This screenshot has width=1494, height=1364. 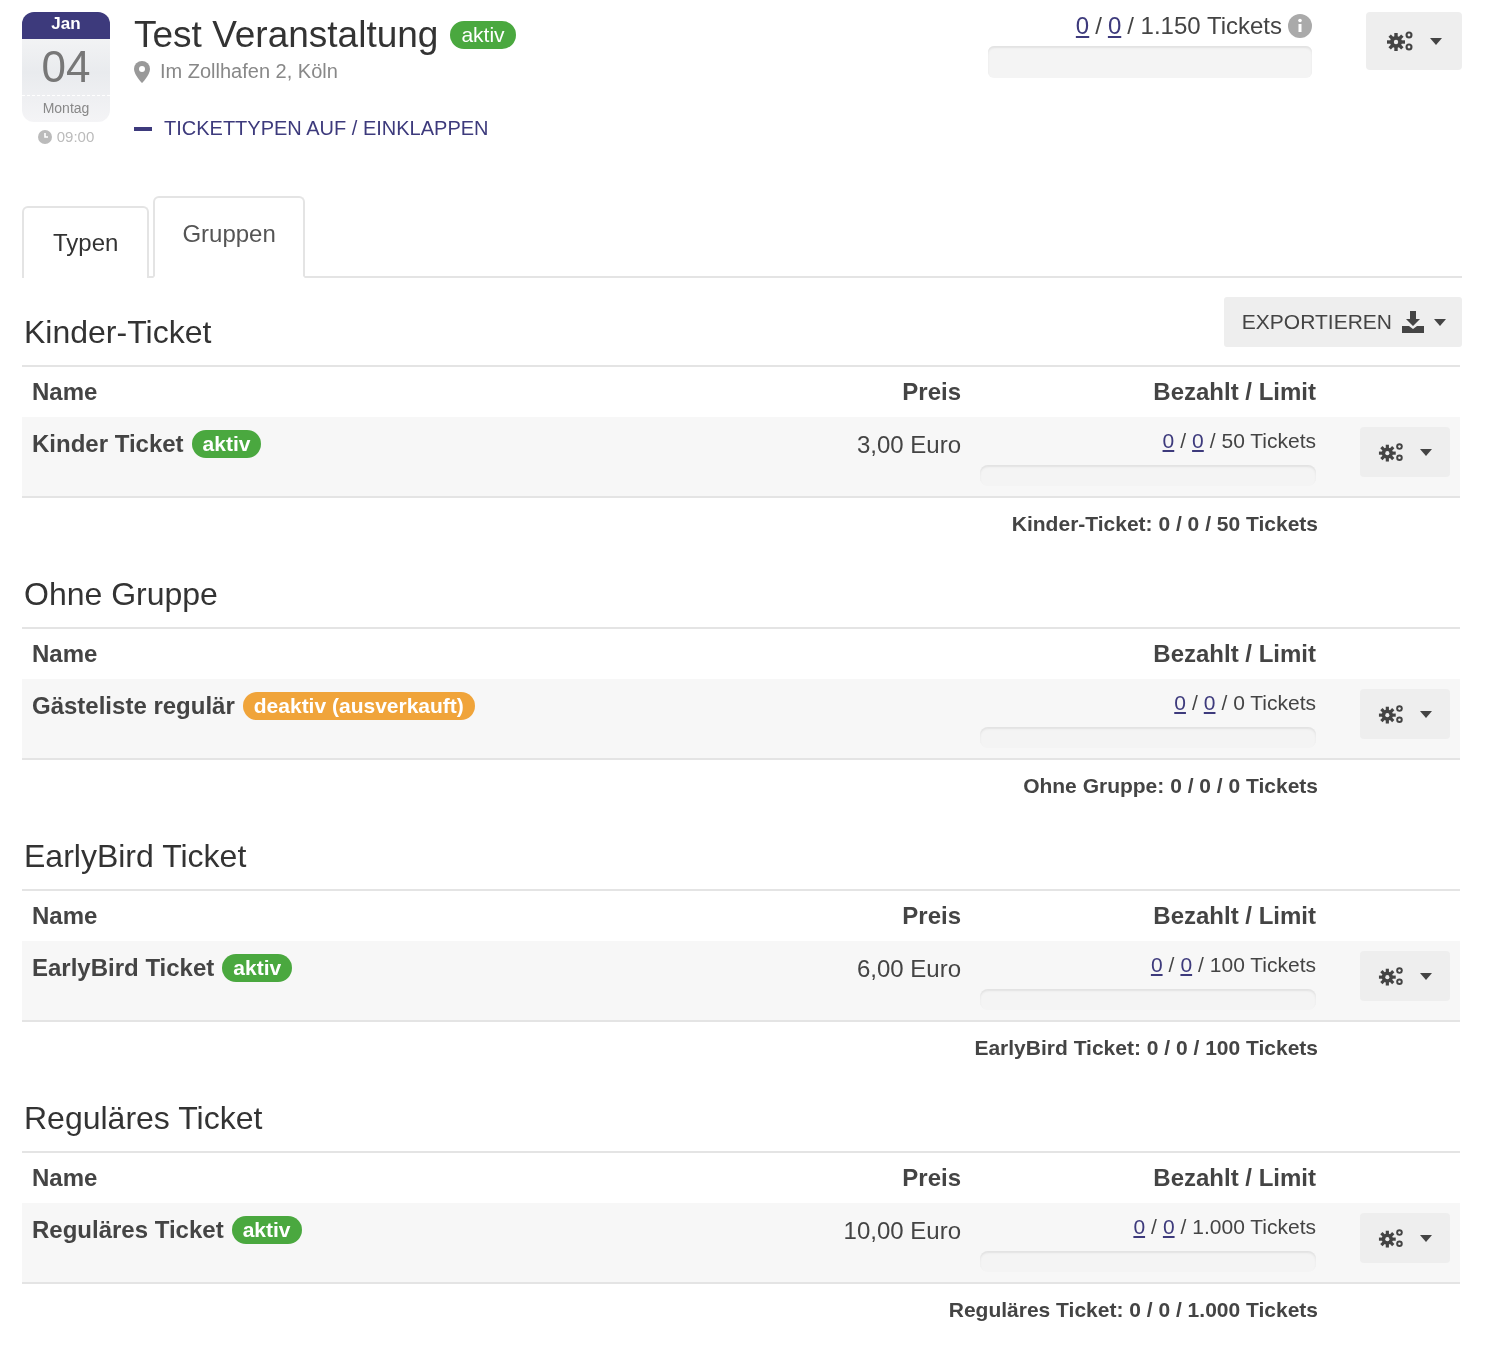 What do you see at coordinates (135, 856) in the screenshot?
I see `group-title: EarlyBird Ticket` at bounding box center [135, 856].